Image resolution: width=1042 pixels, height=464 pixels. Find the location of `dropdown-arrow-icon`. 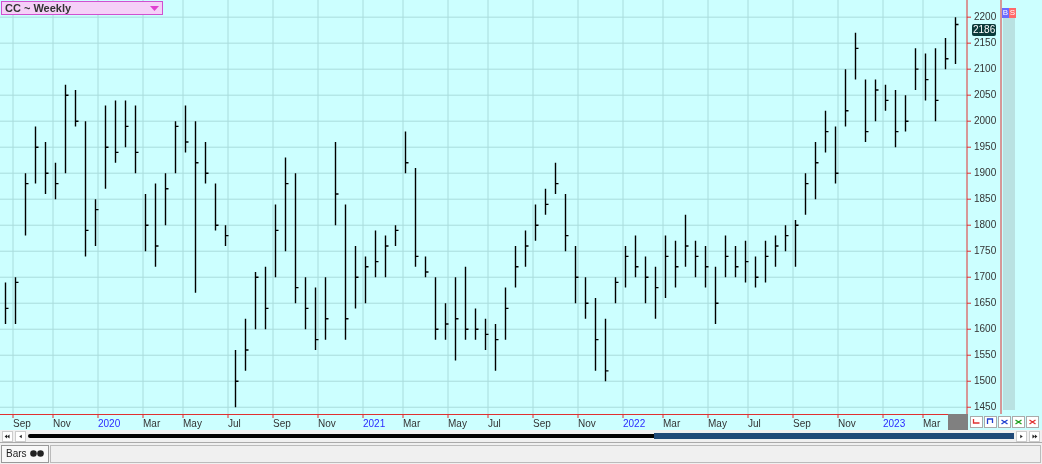

dropdown-arrow-icon is located at coordinates (154, 8).